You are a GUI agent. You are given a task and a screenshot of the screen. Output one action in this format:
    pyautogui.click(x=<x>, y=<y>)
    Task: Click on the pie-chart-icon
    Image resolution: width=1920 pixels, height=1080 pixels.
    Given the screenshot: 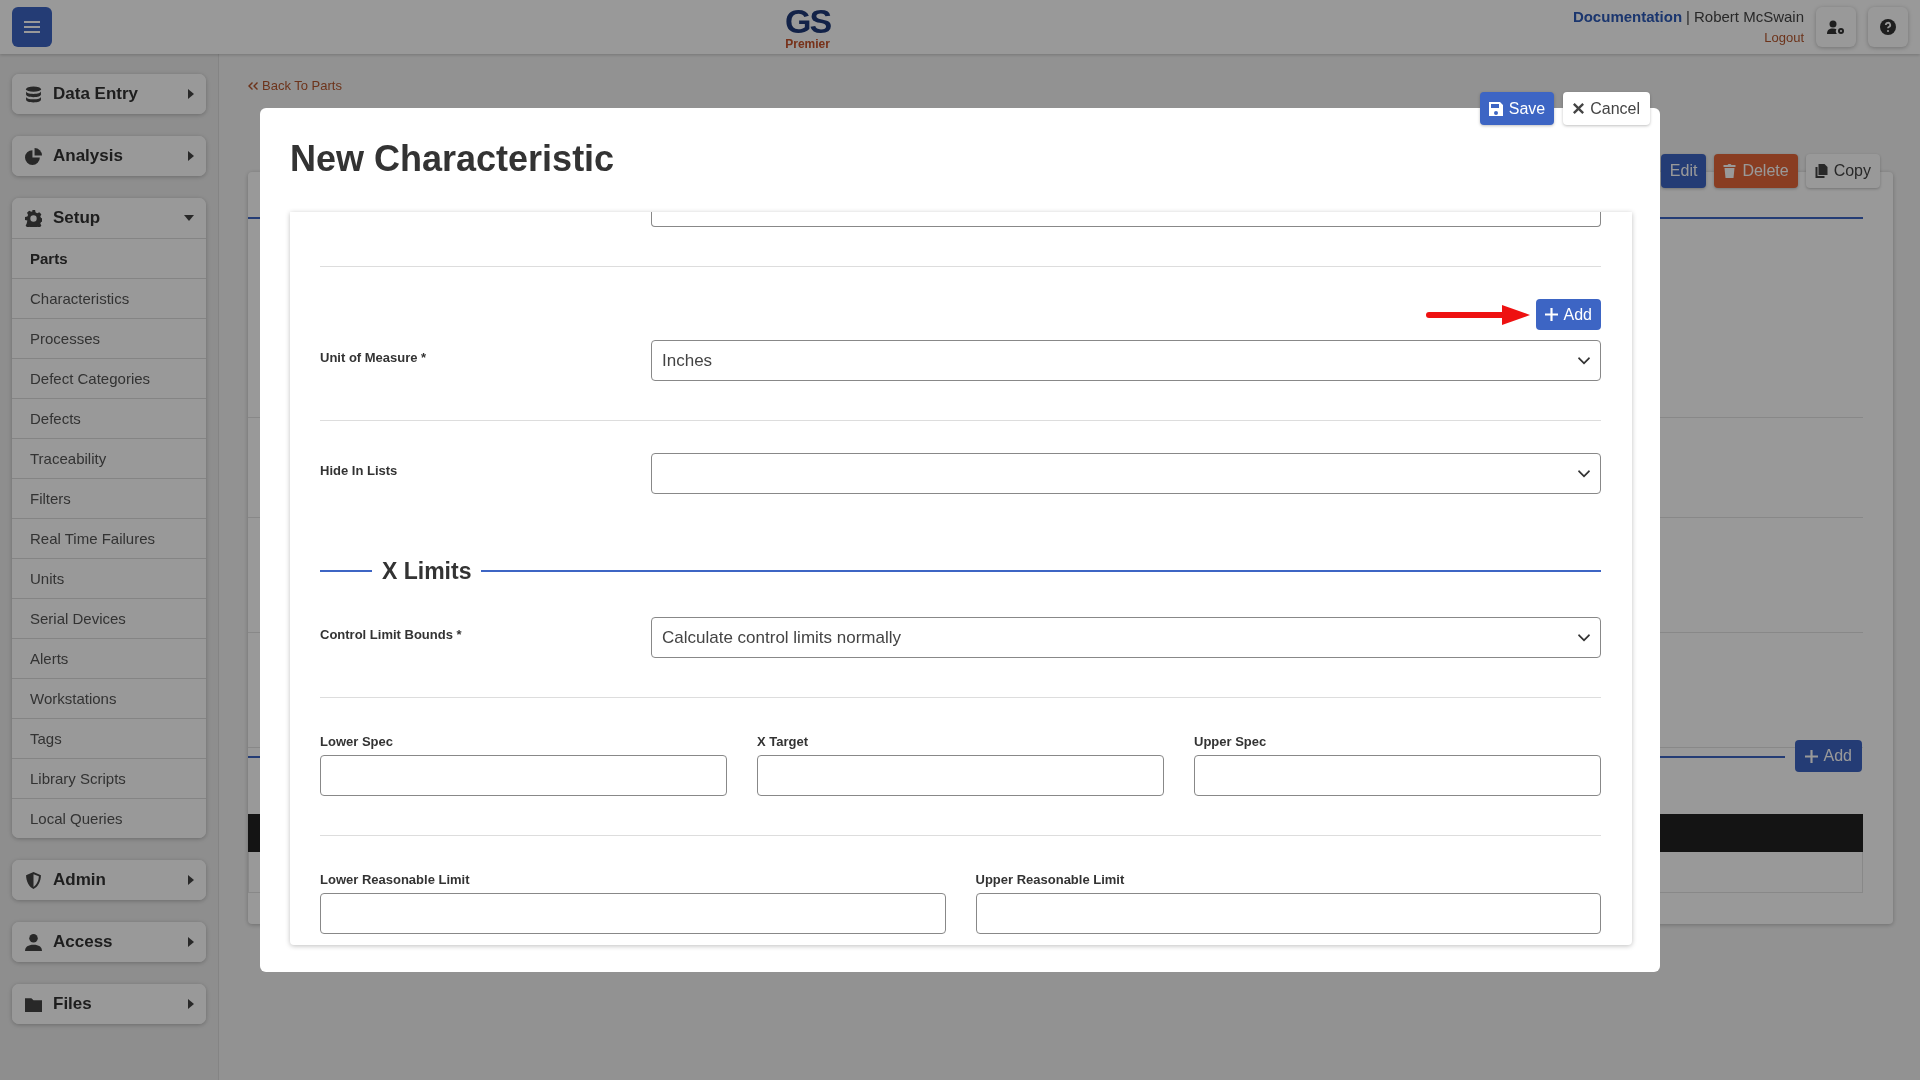 What is the action you would take?
    pyautogui.click(x=33, y=156)
    